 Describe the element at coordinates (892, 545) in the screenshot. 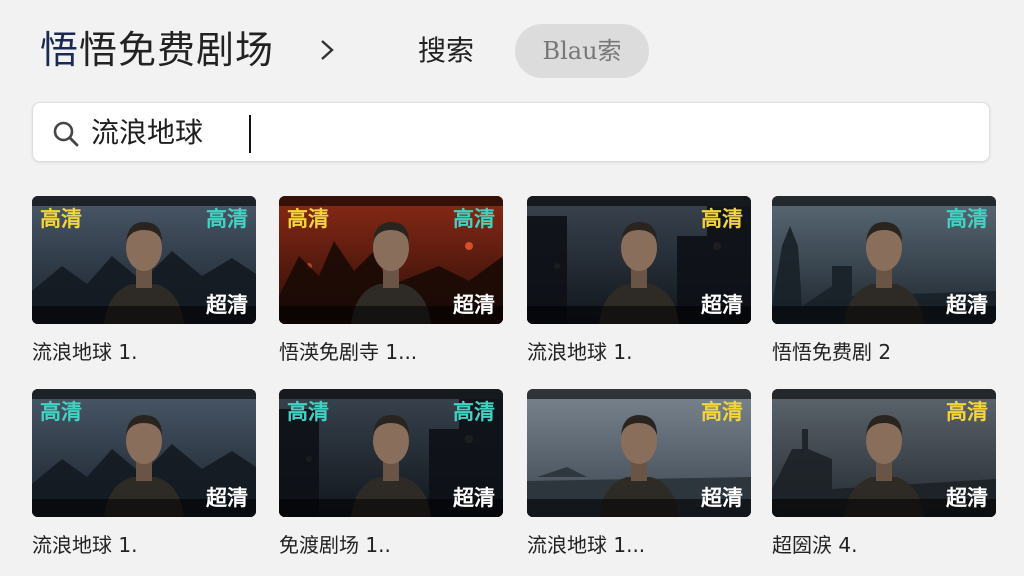

I see `video-title: 超圀涙 4.` at that location.